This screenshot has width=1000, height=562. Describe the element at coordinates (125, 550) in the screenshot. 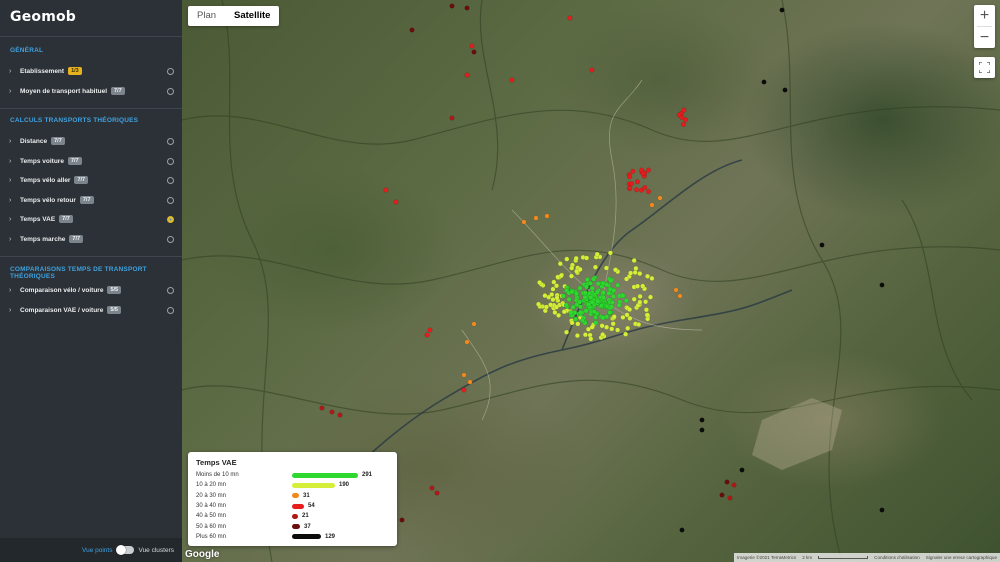

I see `view-mode-toggle` at that location.